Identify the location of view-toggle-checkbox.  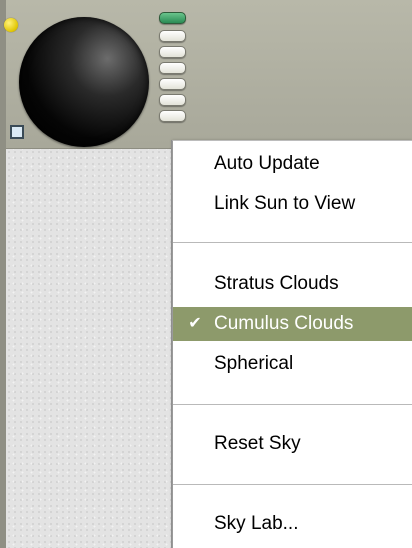
(17, 132).